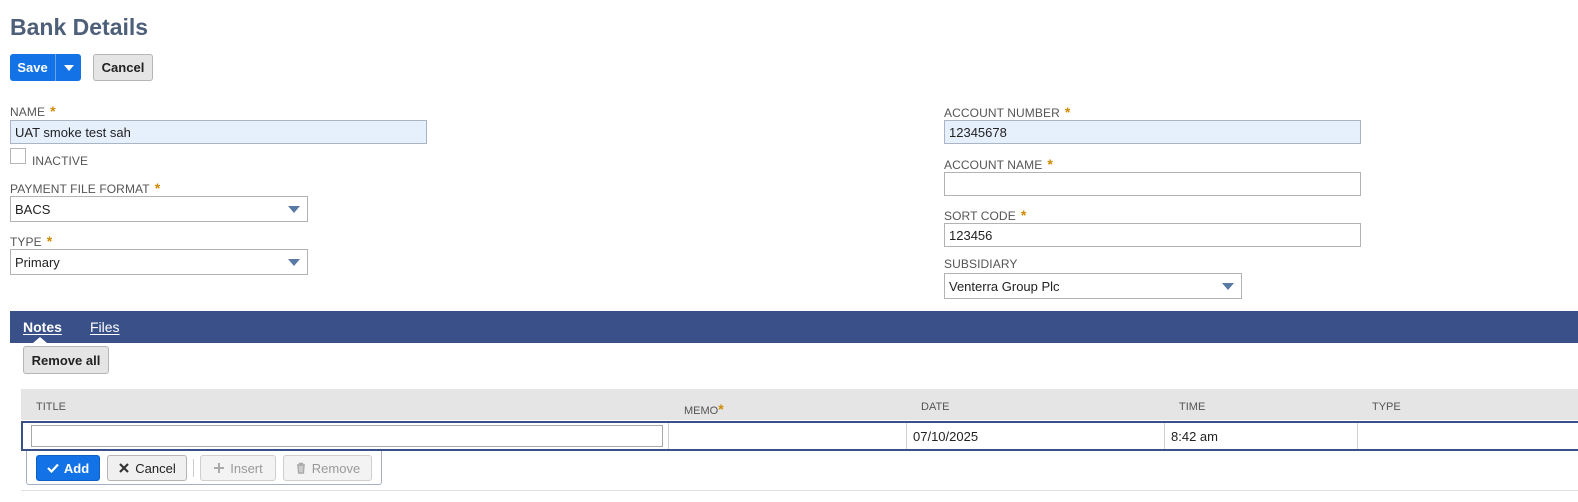  Describe the element at coordinates (33, 111) in the screenshot. I see `name-label: NAME *` at that location.